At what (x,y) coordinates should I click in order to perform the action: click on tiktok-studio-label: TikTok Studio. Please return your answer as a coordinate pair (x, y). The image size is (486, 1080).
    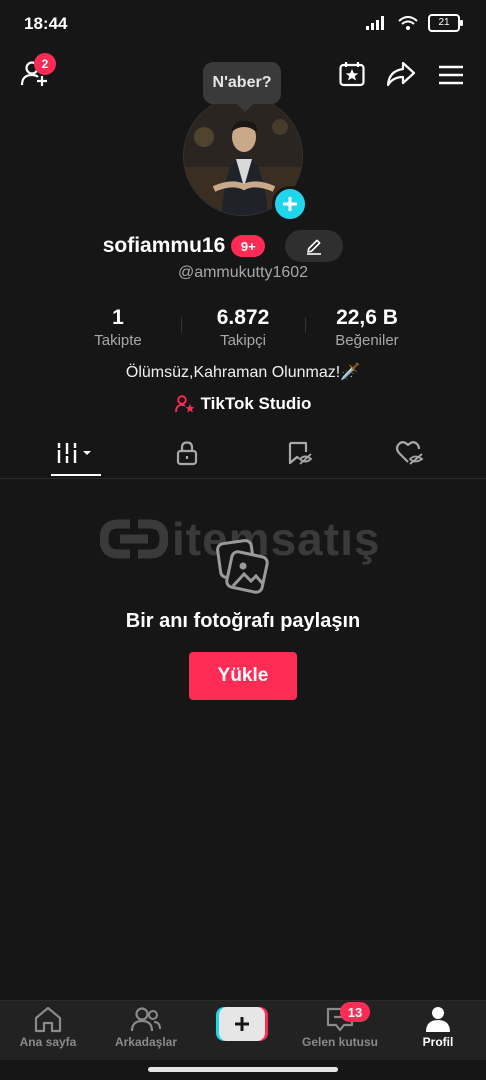
    Looking at the image, I should click on (256, 403).